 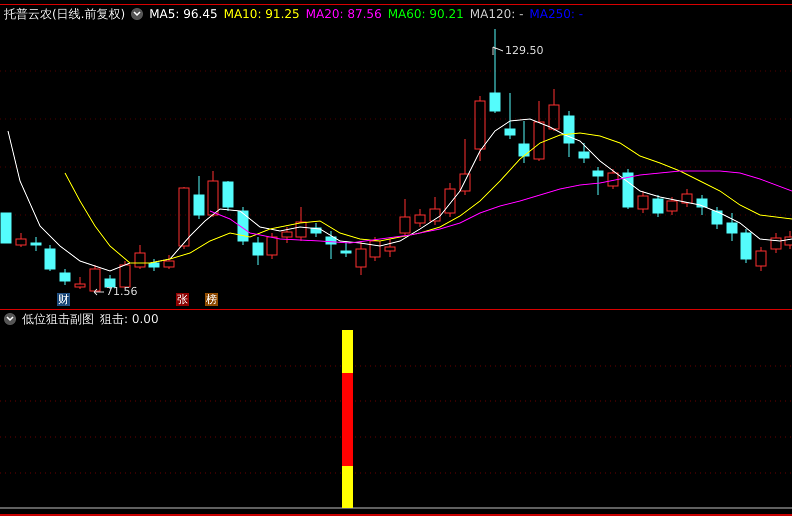 I want to click on price-label: 129.50, so click(x=518, y=50).